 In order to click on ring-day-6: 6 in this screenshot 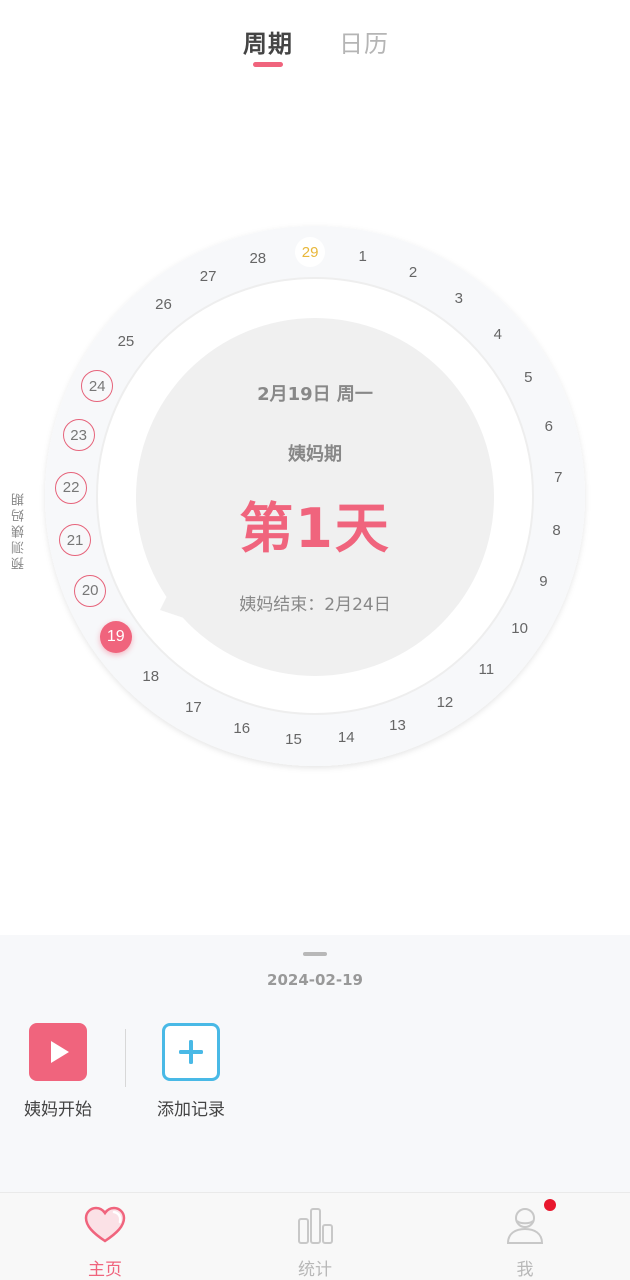, I will do `click(549, 426)`.